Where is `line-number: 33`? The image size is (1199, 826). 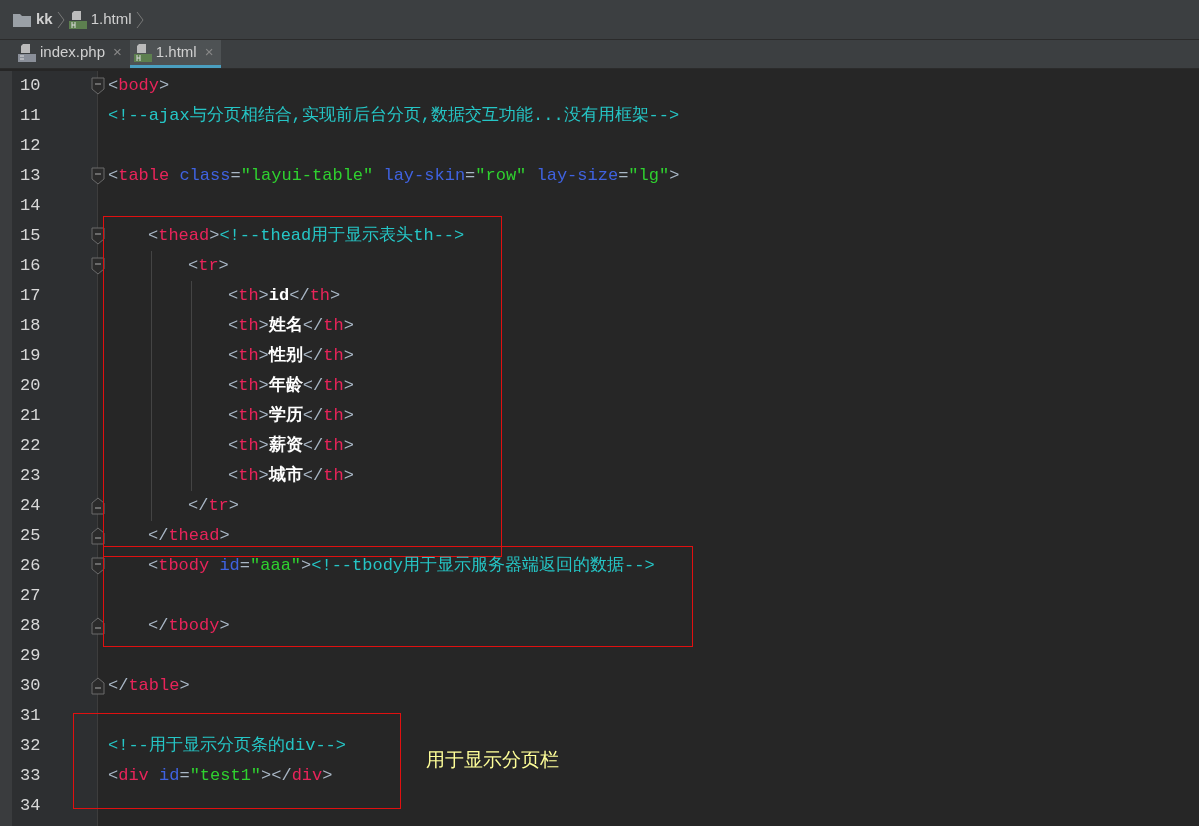
line-number: 33 is located at coordinates (30, 776).